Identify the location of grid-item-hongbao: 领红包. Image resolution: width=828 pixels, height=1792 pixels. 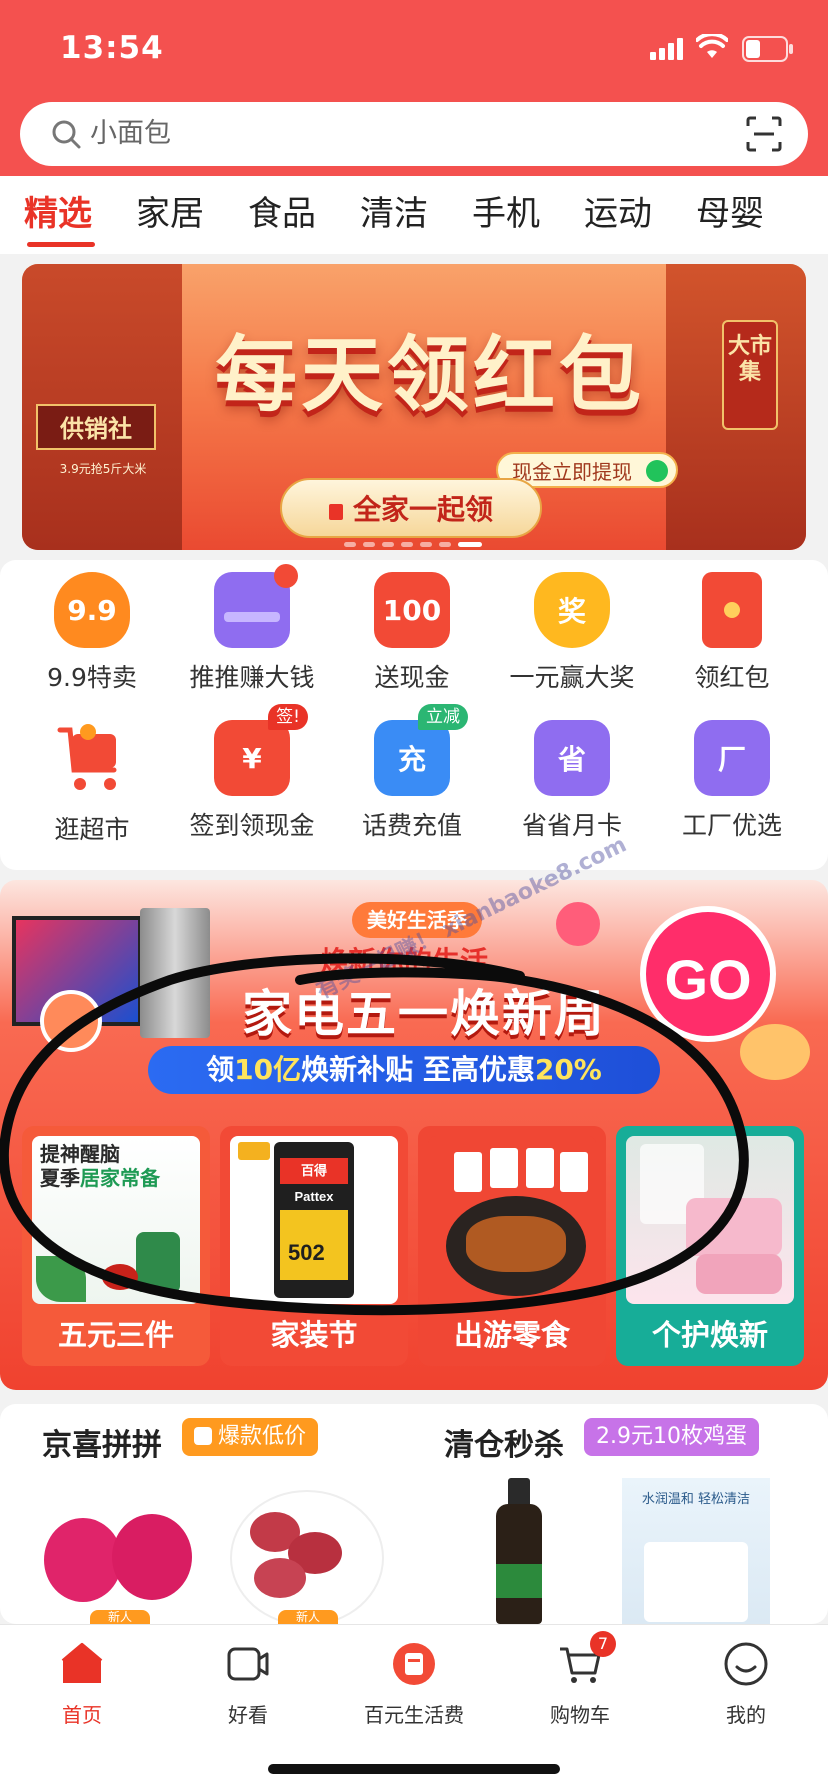
(732, 633).